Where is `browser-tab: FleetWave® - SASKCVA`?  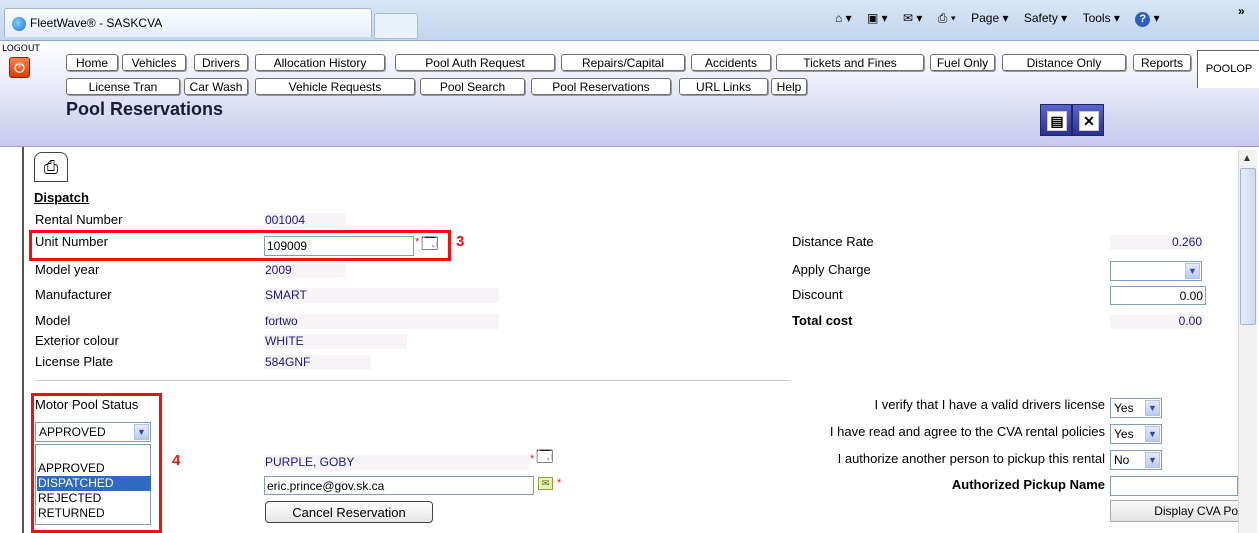
browser-tab: FleetWave® - SASKCVA is located at coordinates (188, 22).